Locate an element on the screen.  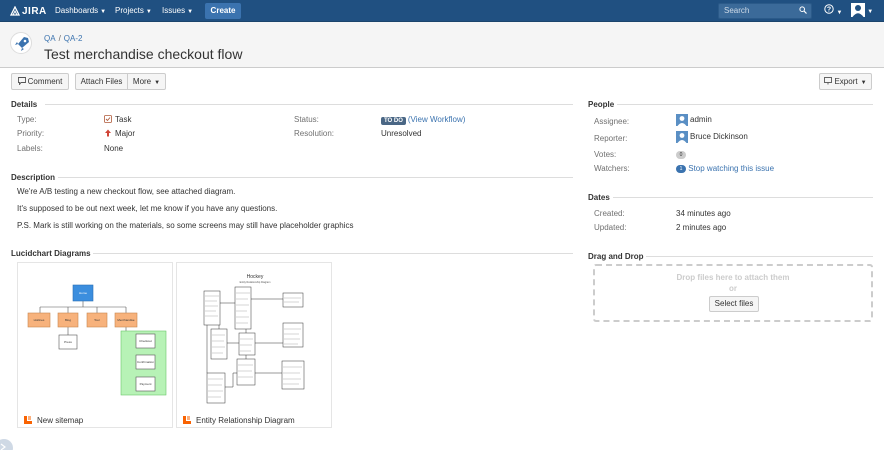
view-workflow-link: (View Workflow) is located at coordinates (437, 119).